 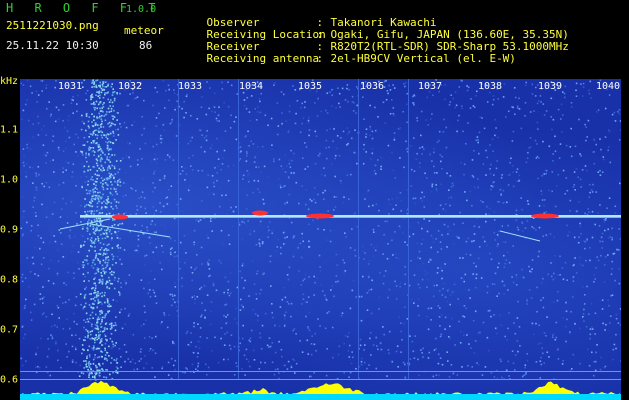 I want to click on y-tick-label: 0.6, so click(x=9, y=380).